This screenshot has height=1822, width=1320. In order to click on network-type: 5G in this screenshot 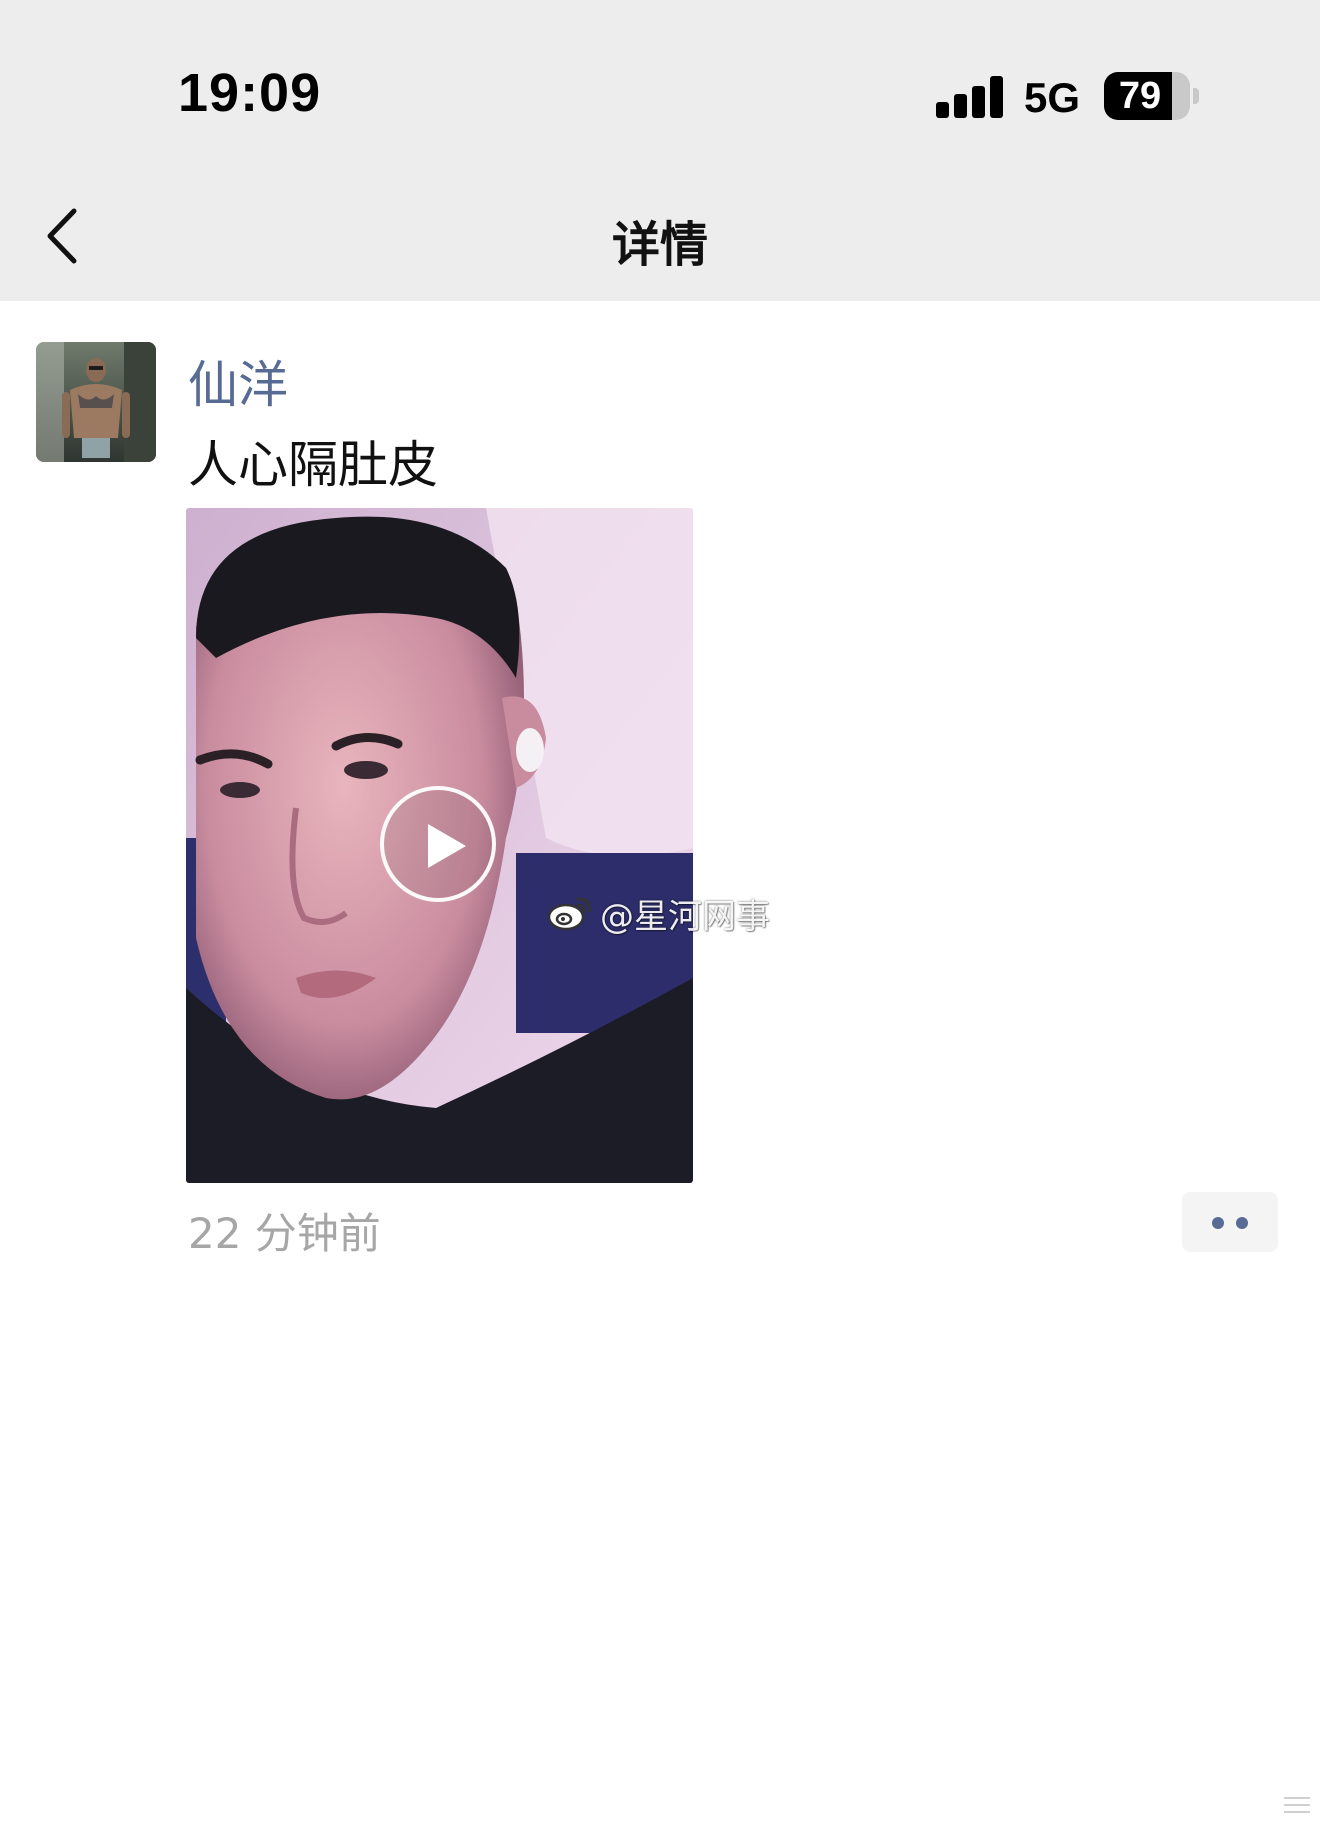, I will do `click(1052, 97)`.